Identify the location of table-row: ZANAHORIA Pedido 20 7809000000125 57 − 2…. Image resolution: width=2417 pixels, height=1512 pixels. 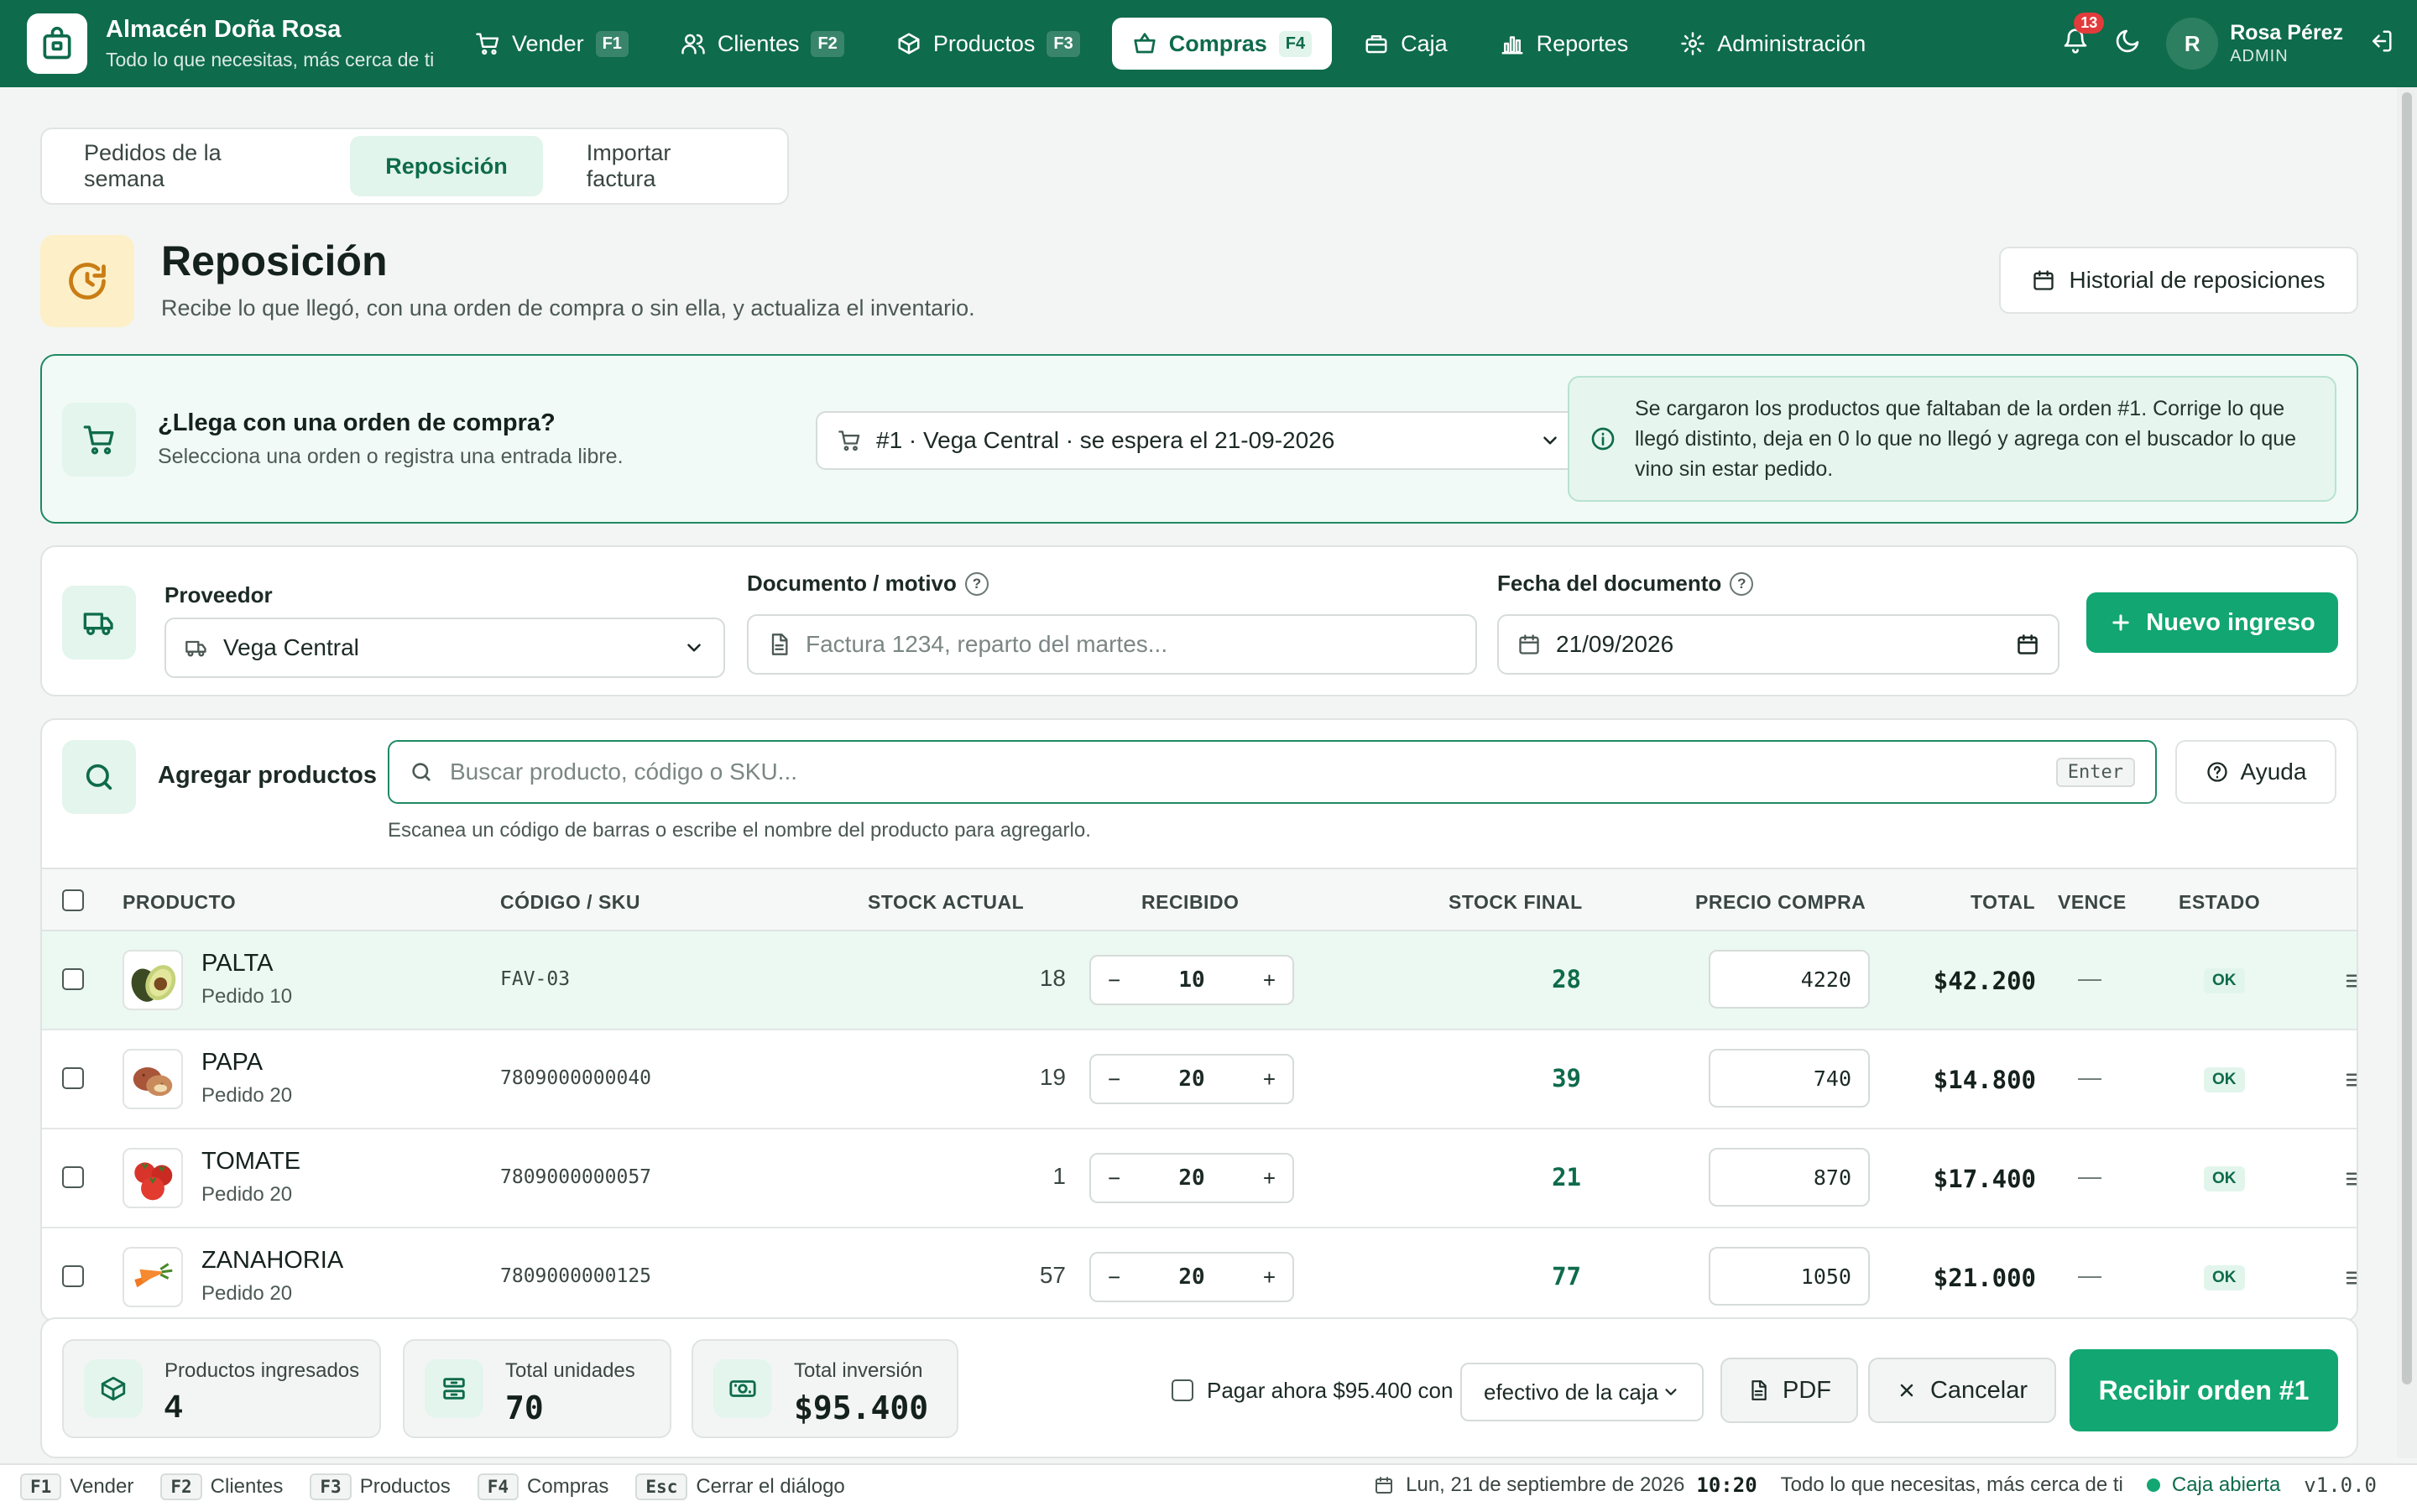
(1199, 1274).